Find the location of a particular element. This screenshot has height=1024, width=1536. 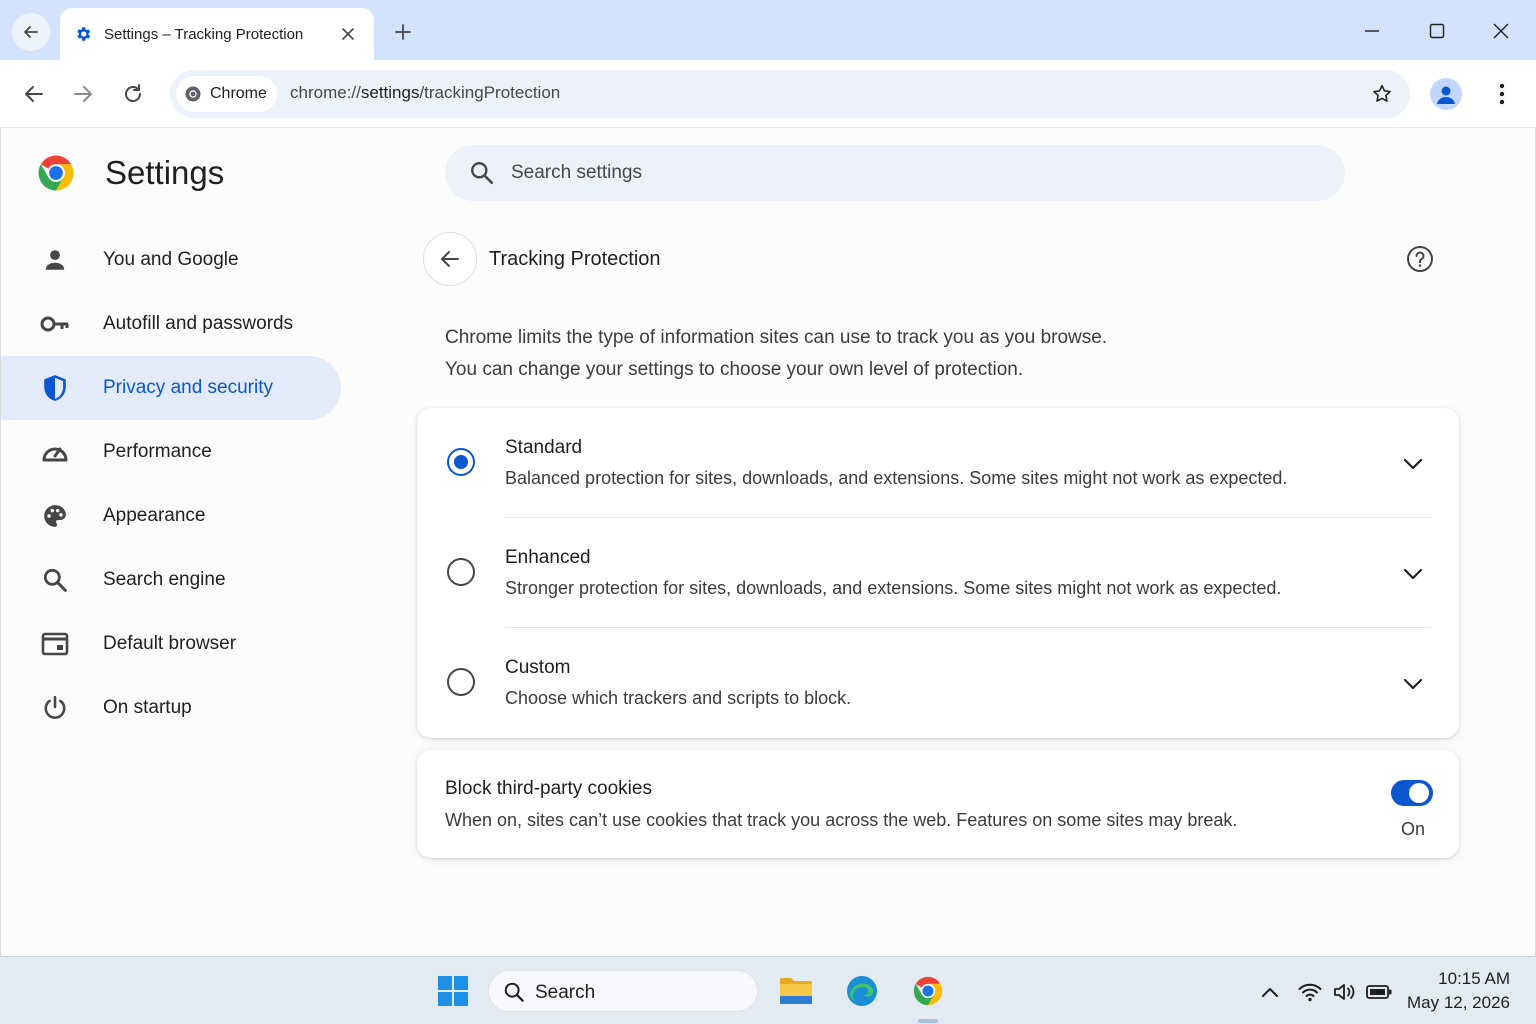

subpage-back-button is located at coordinates (450, 259).